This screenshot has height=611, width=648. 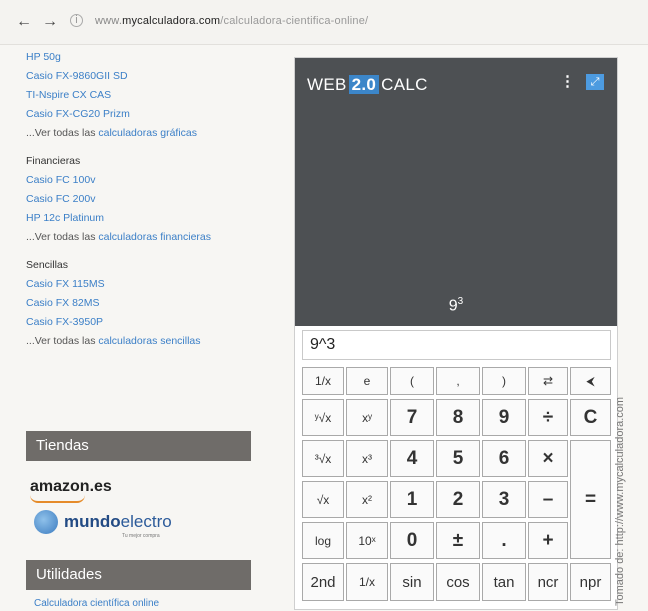 What do you see at coordinates (620, 501) in the screenshot?
I see `image-credit: Tomado de: http://www.mycalculadora.com` at bounding box center [620, 501].